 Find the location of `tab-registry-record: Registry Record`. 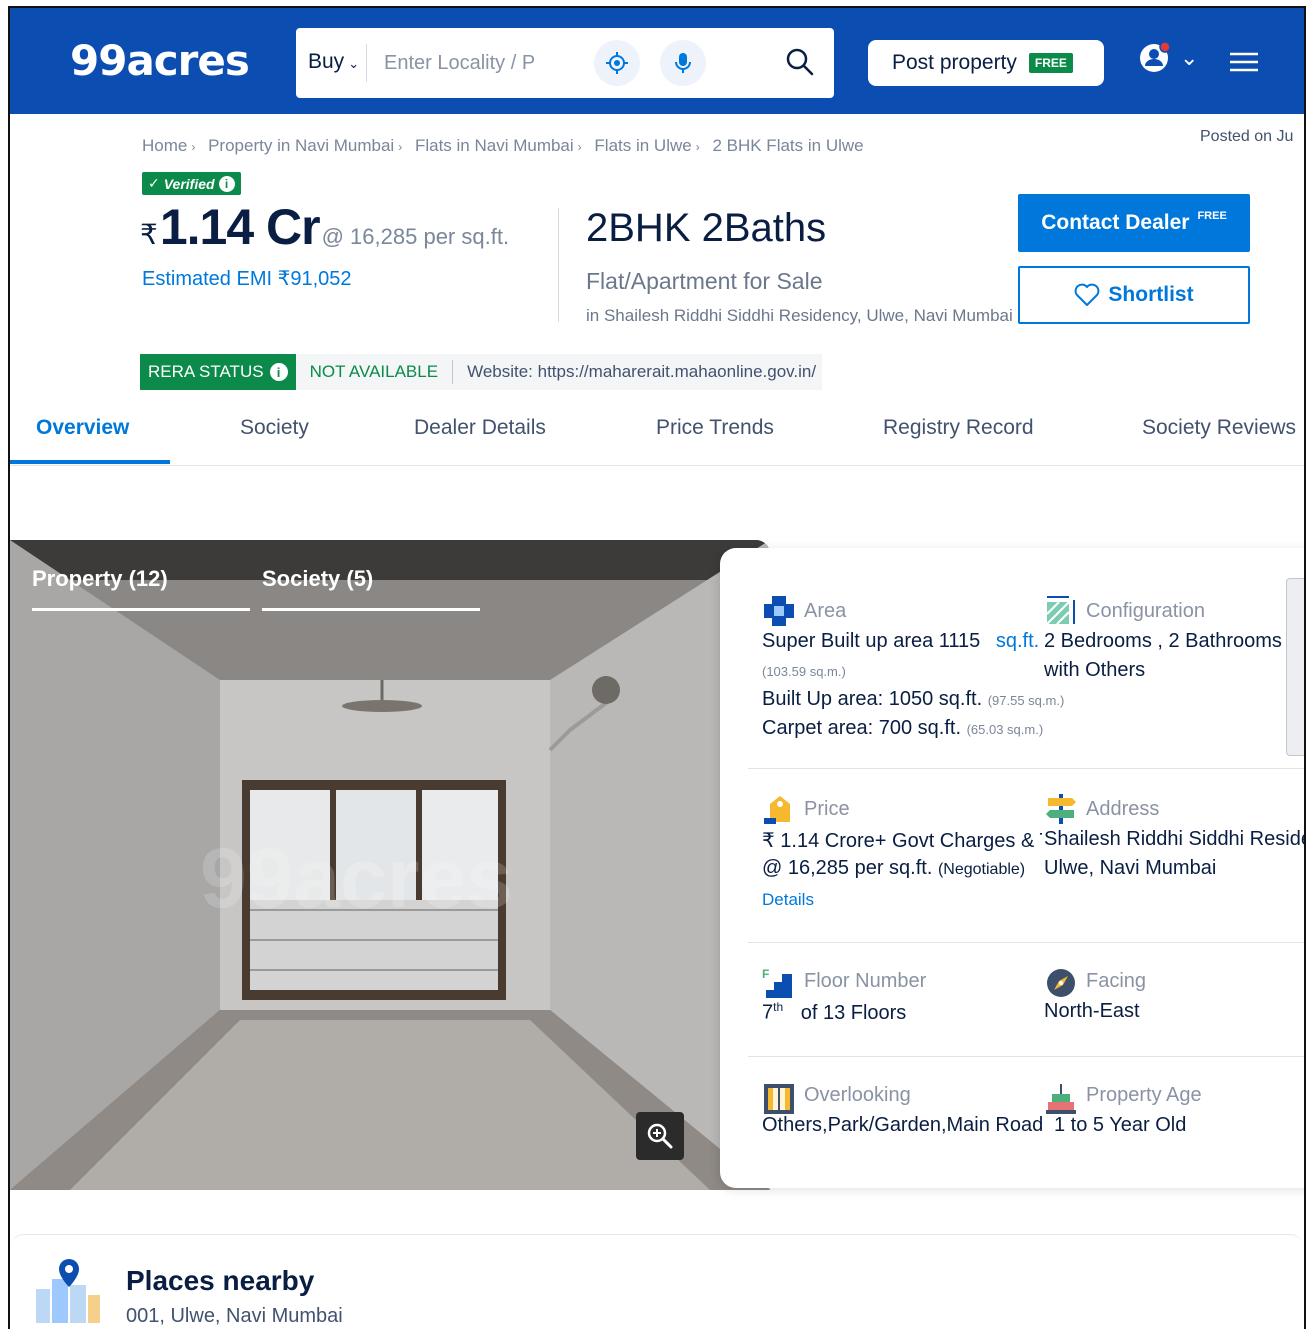

tab-registry-record: Registry Record is located at coordinates (958, 428).